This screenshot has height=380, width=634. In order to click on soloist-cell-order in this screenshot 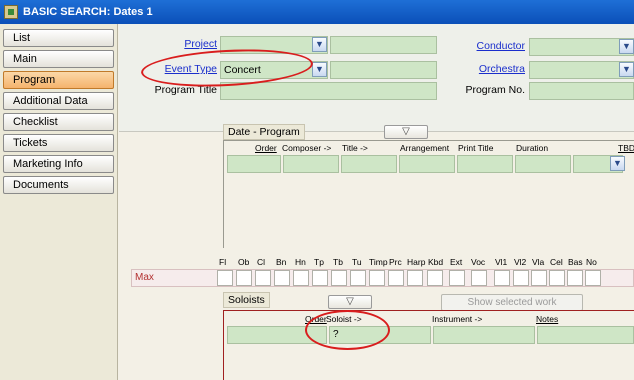, I will do `click(277, 335)`.